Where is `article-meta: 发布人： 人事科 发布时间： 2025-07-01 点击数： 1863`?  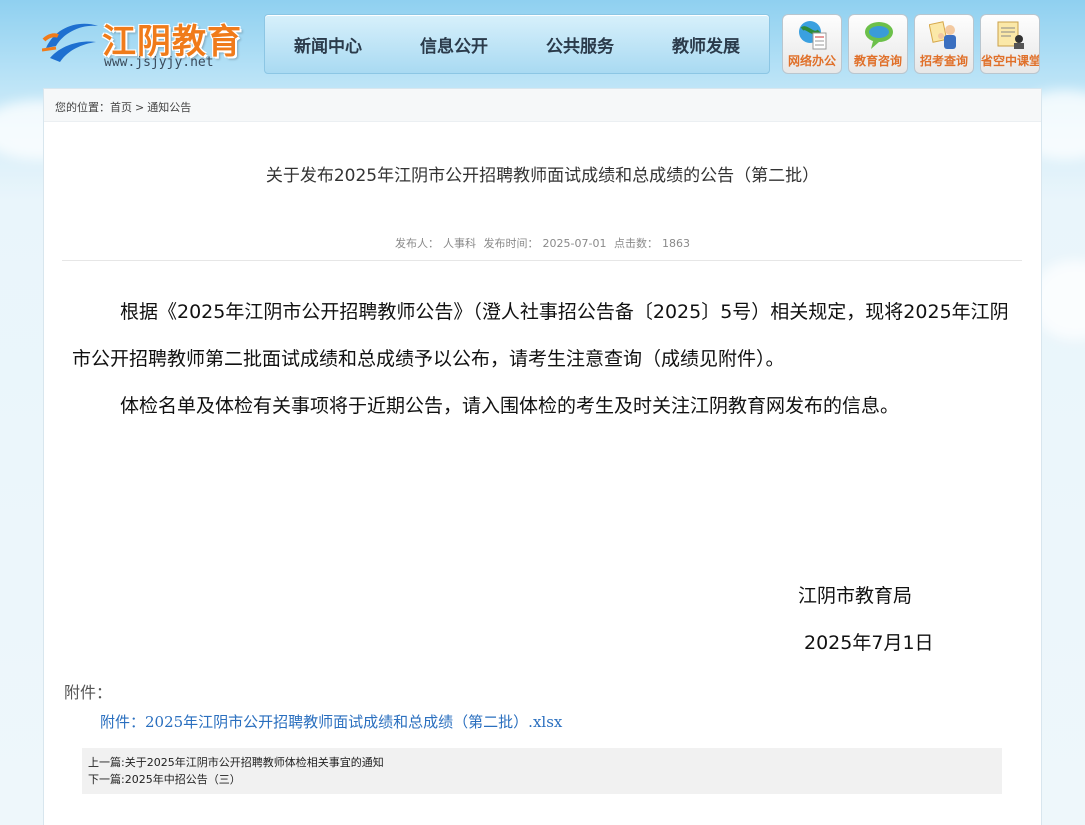
article-meta: 发布人： 人事科 发布时间： 2025-07-01 点击数： 1863 is located at coordinates (542, 243).